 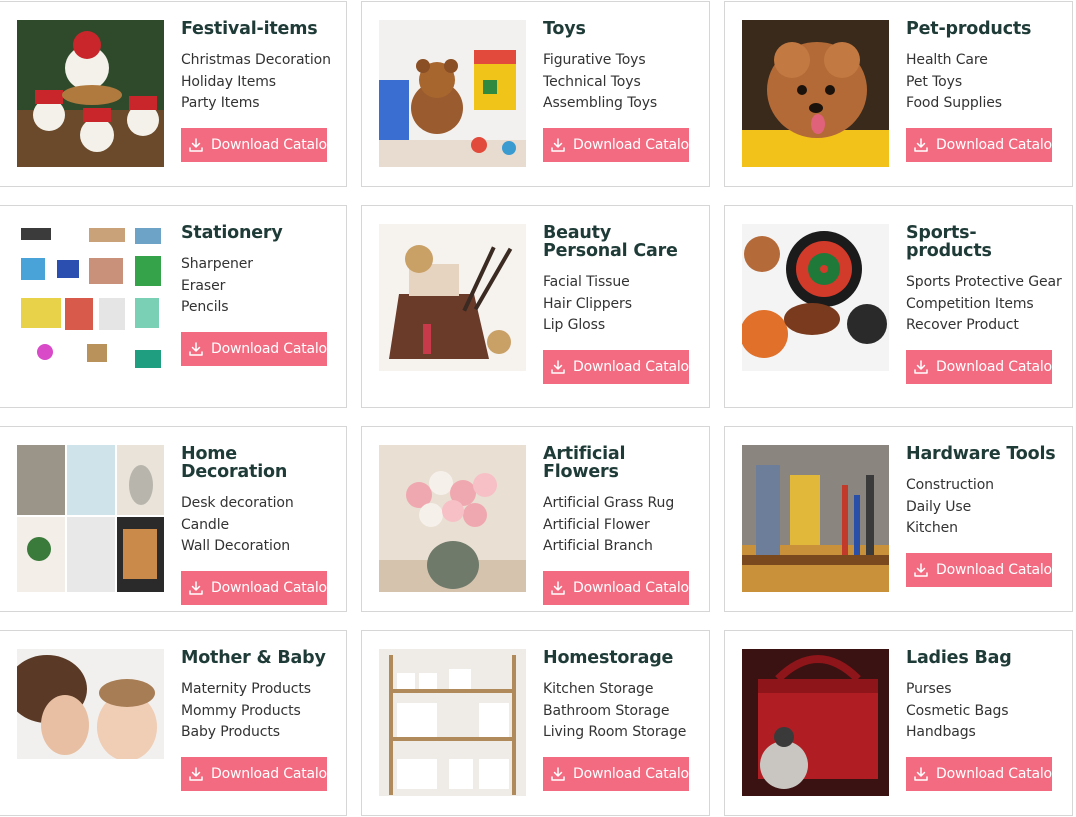 I want to click on subcategory-item: Candle, so click(x=258, y=526).